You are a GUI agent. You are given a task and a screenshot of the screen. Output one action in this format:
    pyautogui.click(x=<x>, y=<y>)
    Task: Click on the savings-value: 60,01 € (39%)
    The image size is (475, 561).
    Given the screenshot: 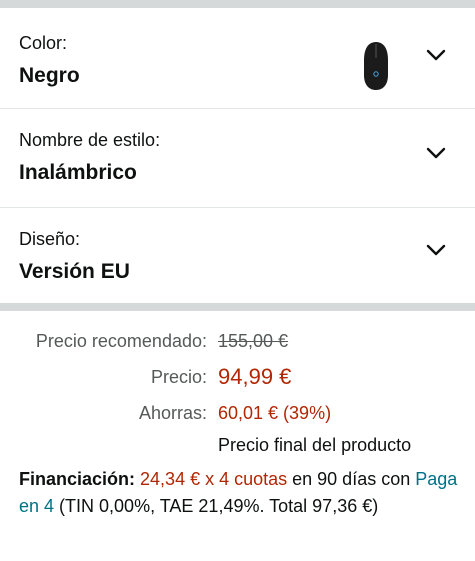 What is the action you would take?
    pyautogui.click(x=275, y=413)
    